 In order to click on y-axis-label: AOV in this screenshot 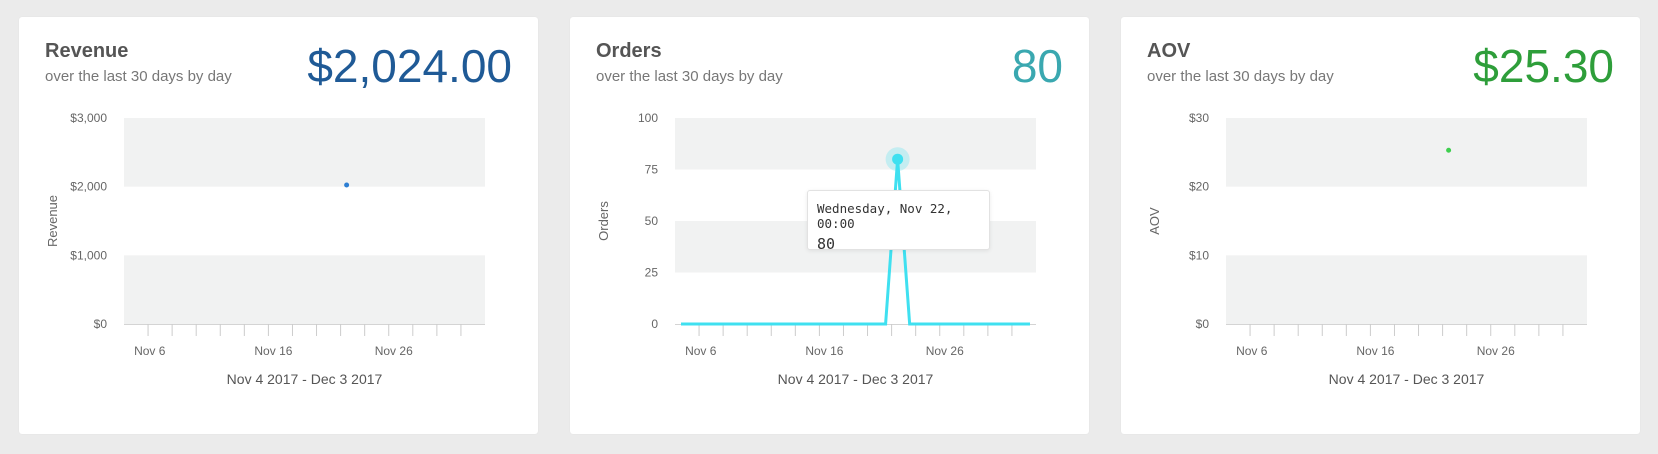, I will do `click(1154, 221)`.